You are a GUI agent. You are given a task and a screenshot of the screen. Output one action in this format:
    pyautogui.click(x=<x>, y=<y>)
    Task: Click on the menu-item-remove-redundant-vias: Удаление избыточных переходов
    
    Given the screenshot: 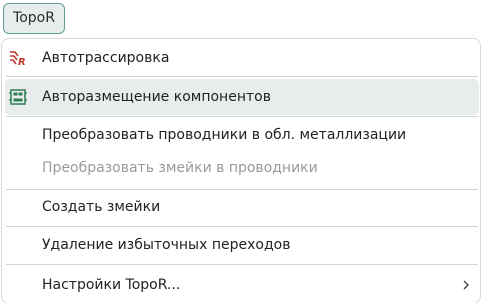 What is the action you would take?
    pyautogui.click(x=241, y=245)
    